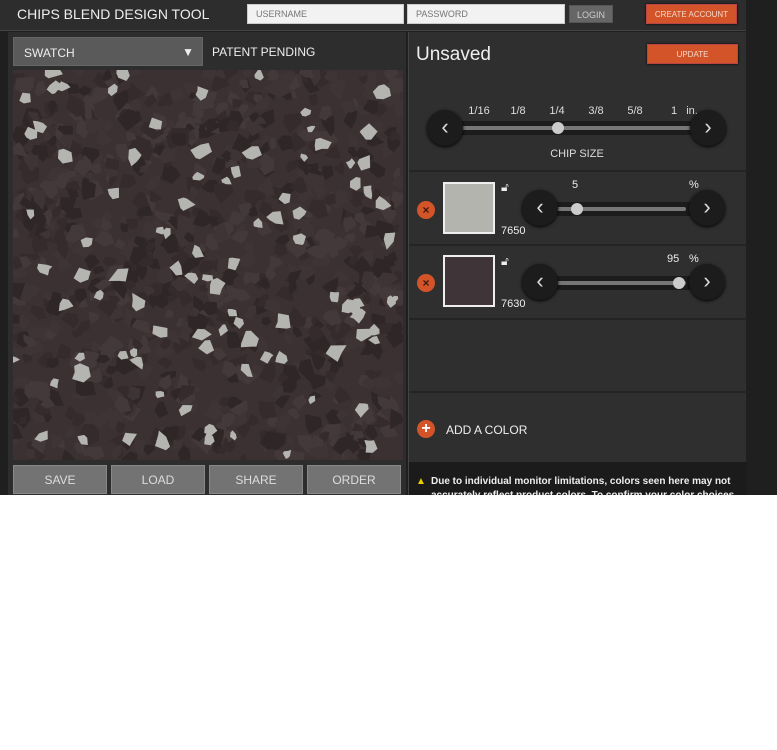  Describe the element at coordinates (673, 259) in the screenshot. I see `percent-value: 95` at that location.